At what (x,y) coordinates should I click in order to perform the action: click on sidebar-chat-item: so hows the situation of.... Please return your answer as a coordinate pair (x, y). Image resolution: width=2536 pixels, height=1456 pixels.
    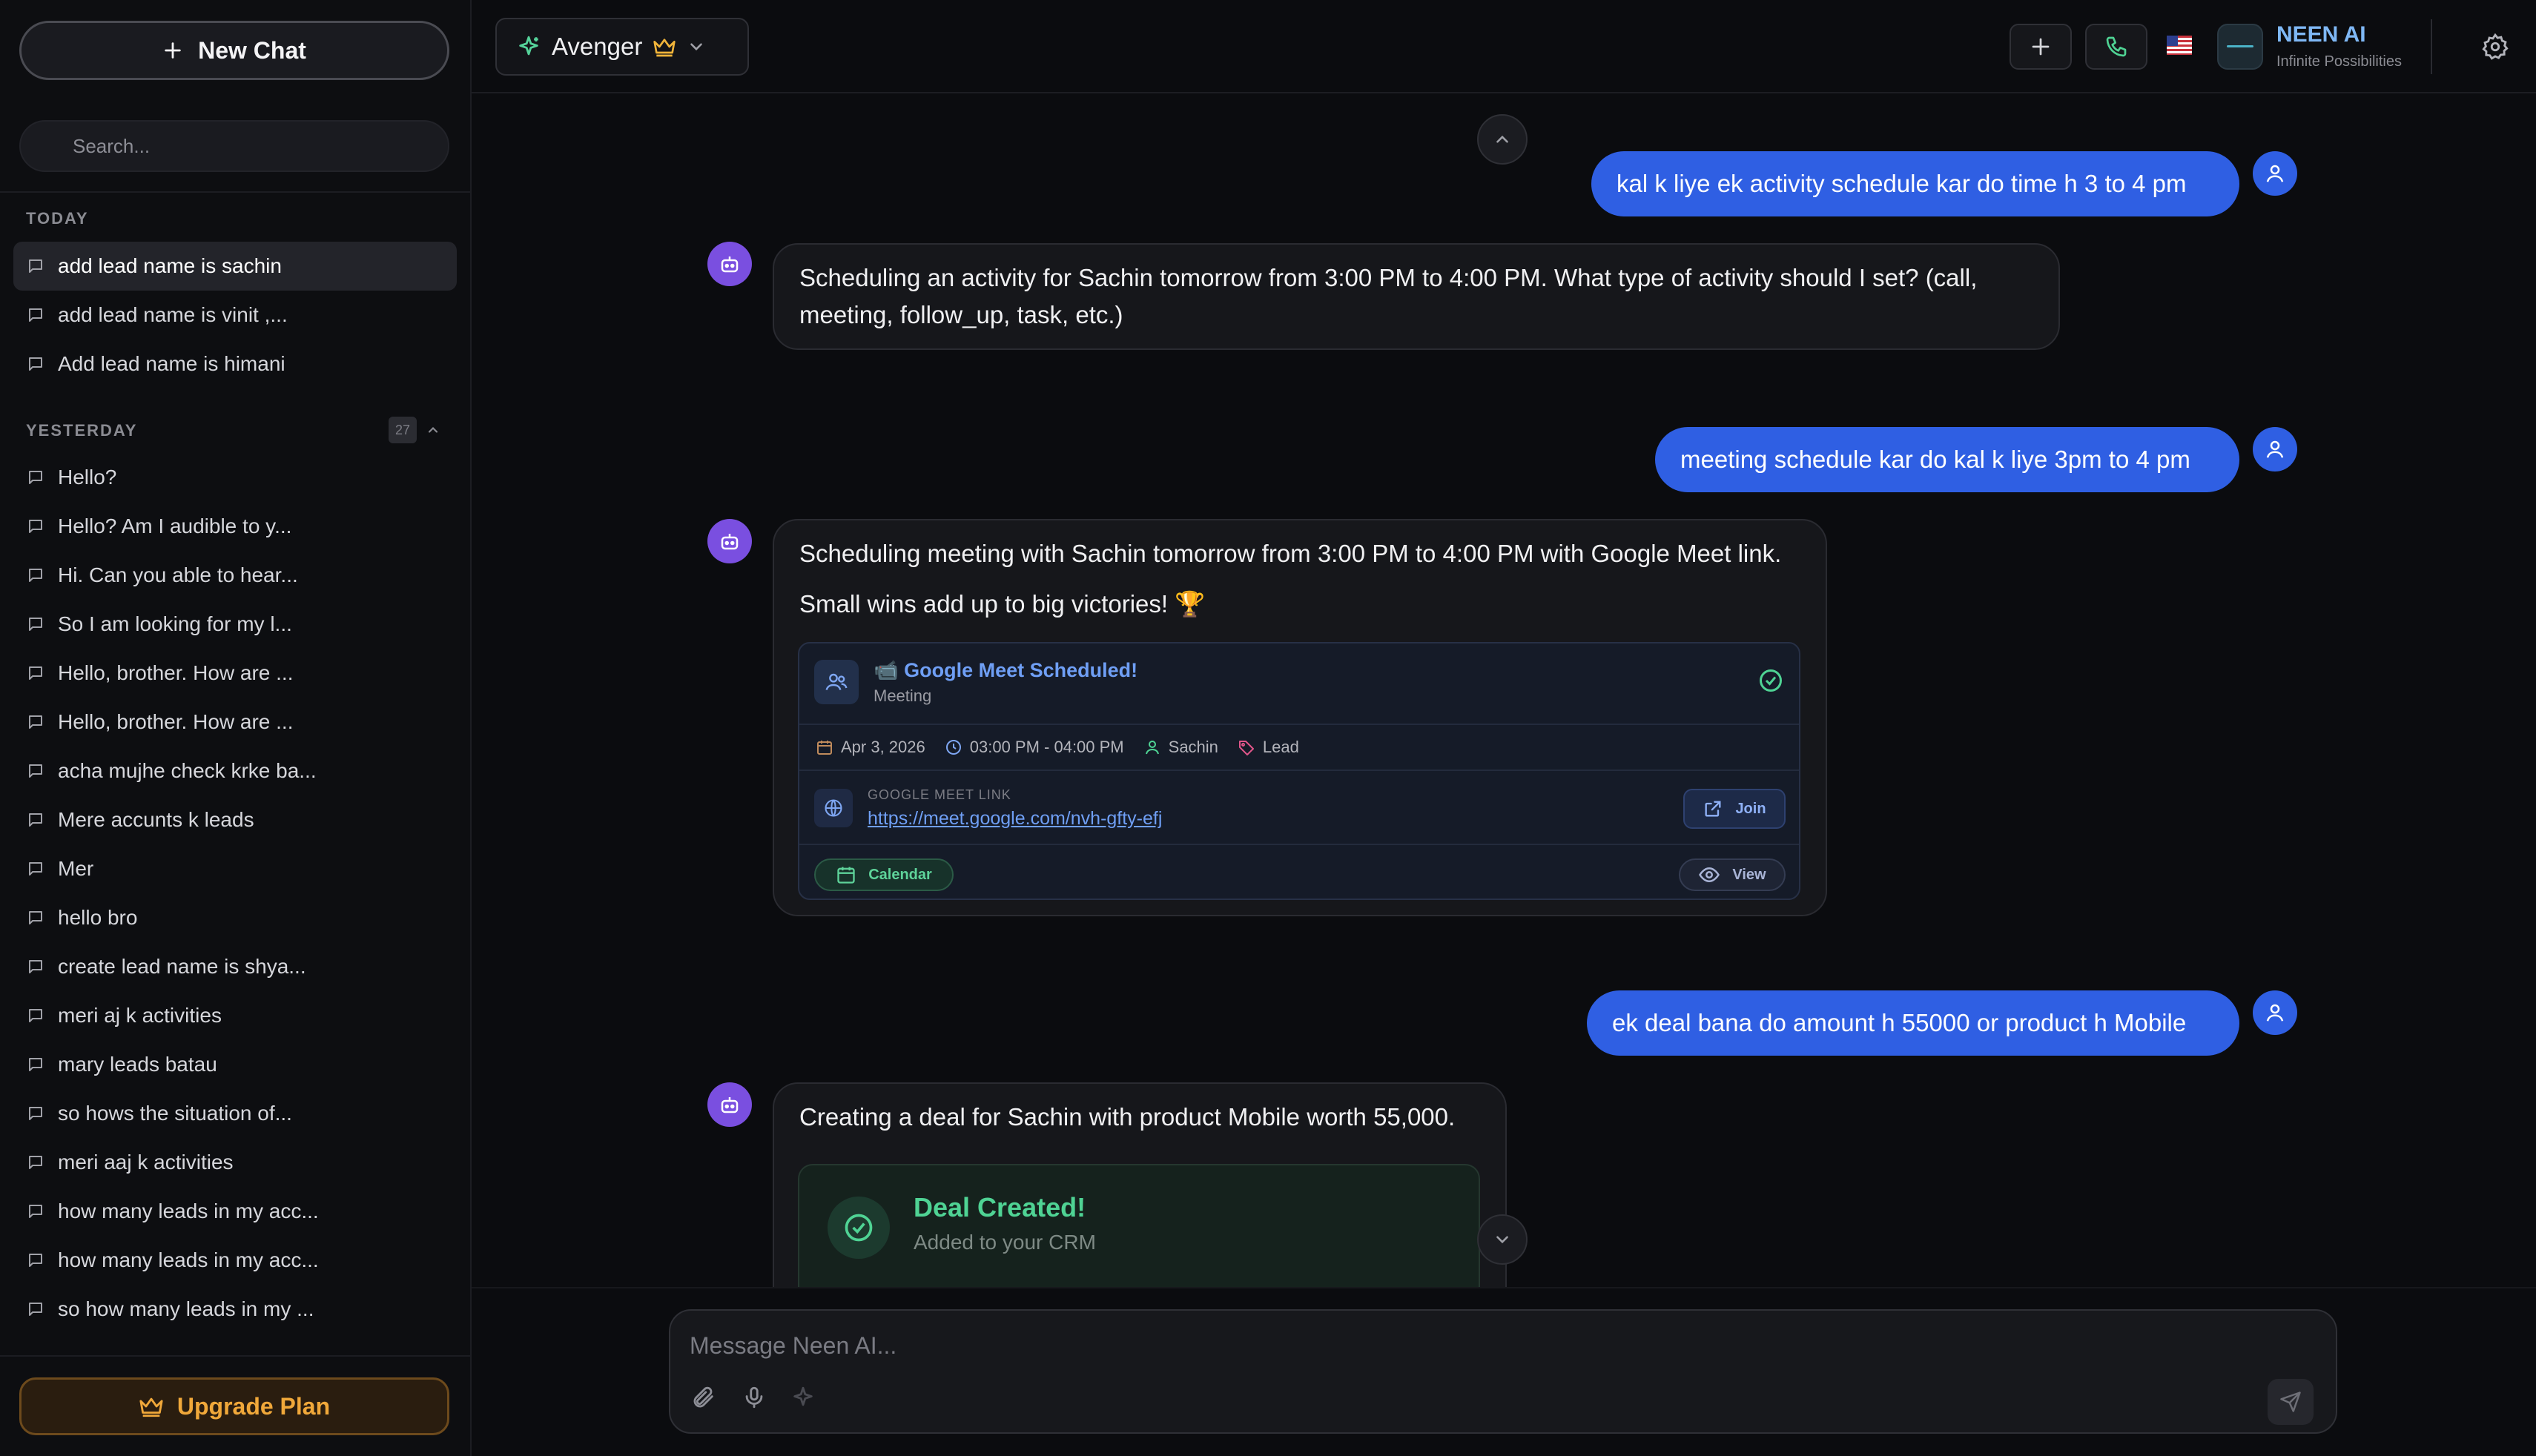
    Looking at the image, I should click on (235, 1114).